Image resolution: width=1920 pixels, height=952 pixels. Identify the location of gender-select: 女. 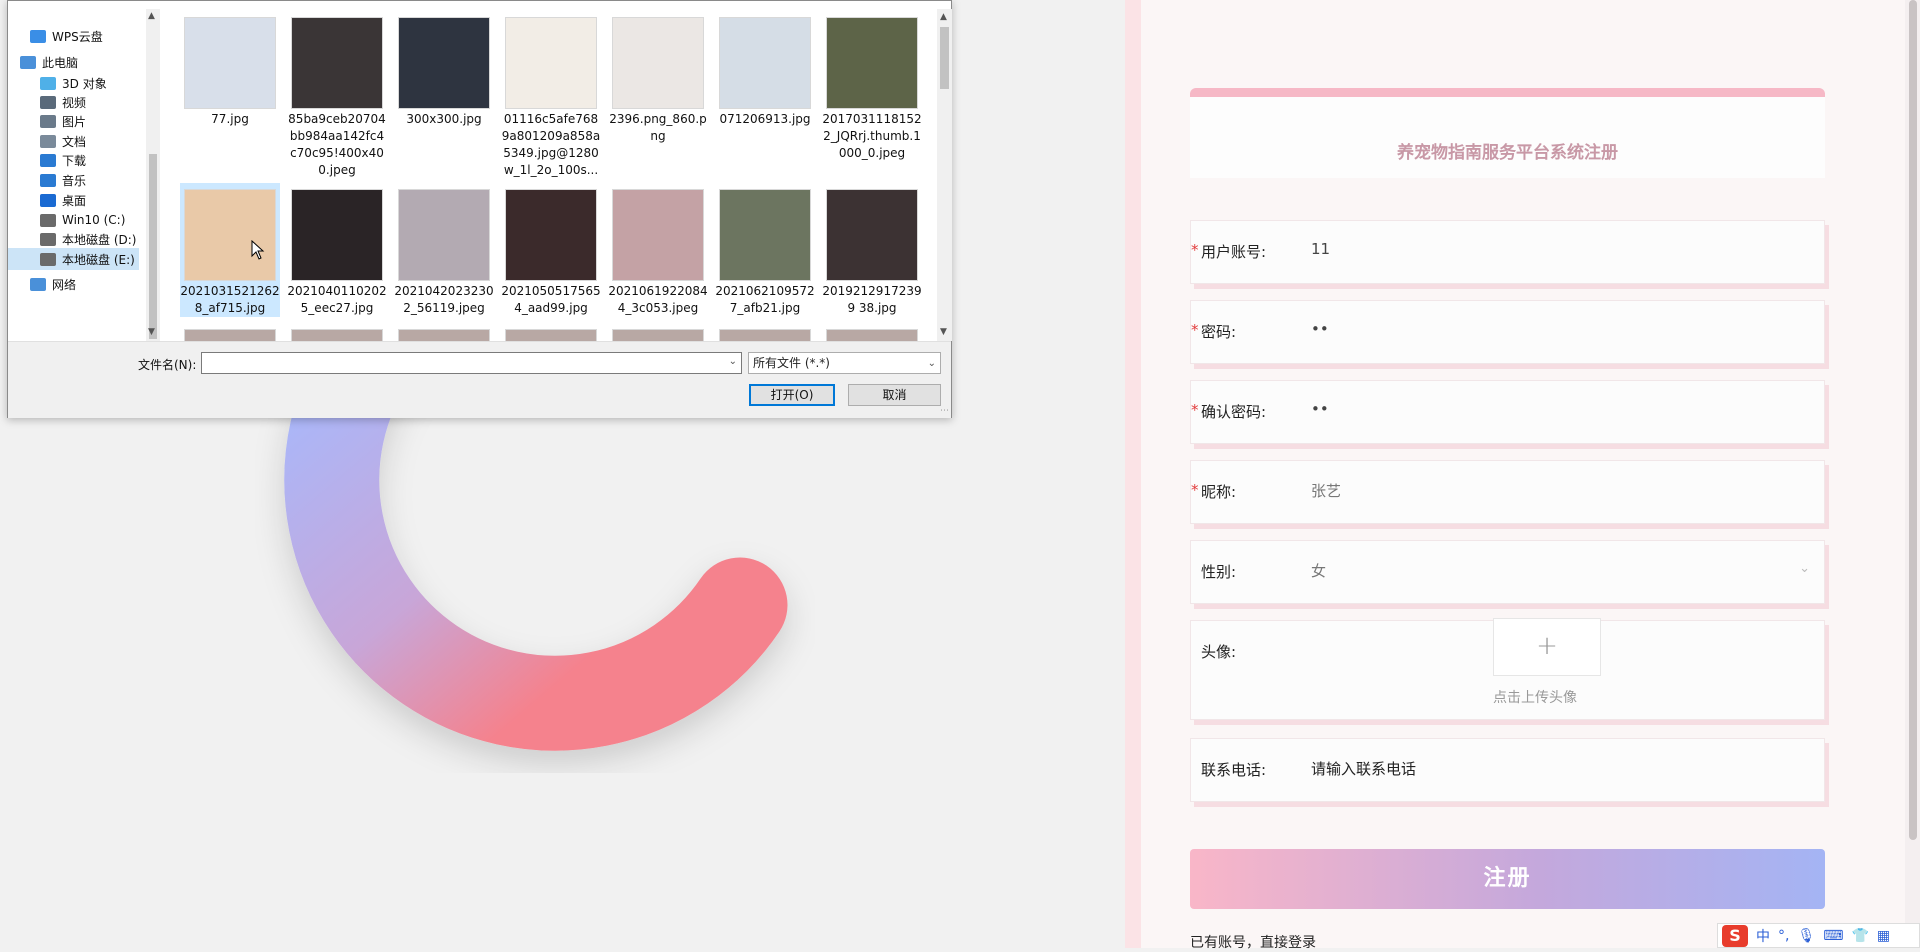
(1318, 570).